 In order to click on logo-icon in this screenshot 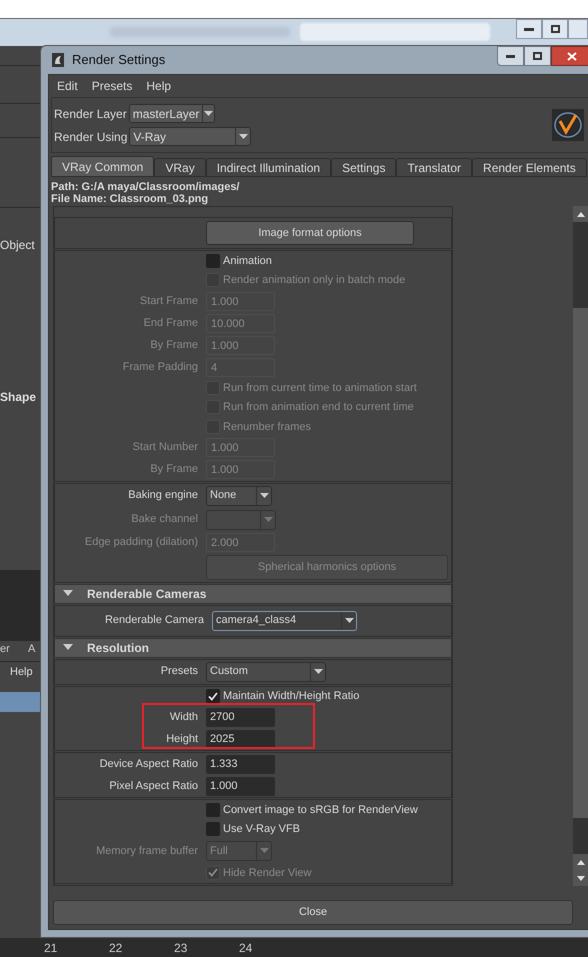, I will do `click(568, 125)`.